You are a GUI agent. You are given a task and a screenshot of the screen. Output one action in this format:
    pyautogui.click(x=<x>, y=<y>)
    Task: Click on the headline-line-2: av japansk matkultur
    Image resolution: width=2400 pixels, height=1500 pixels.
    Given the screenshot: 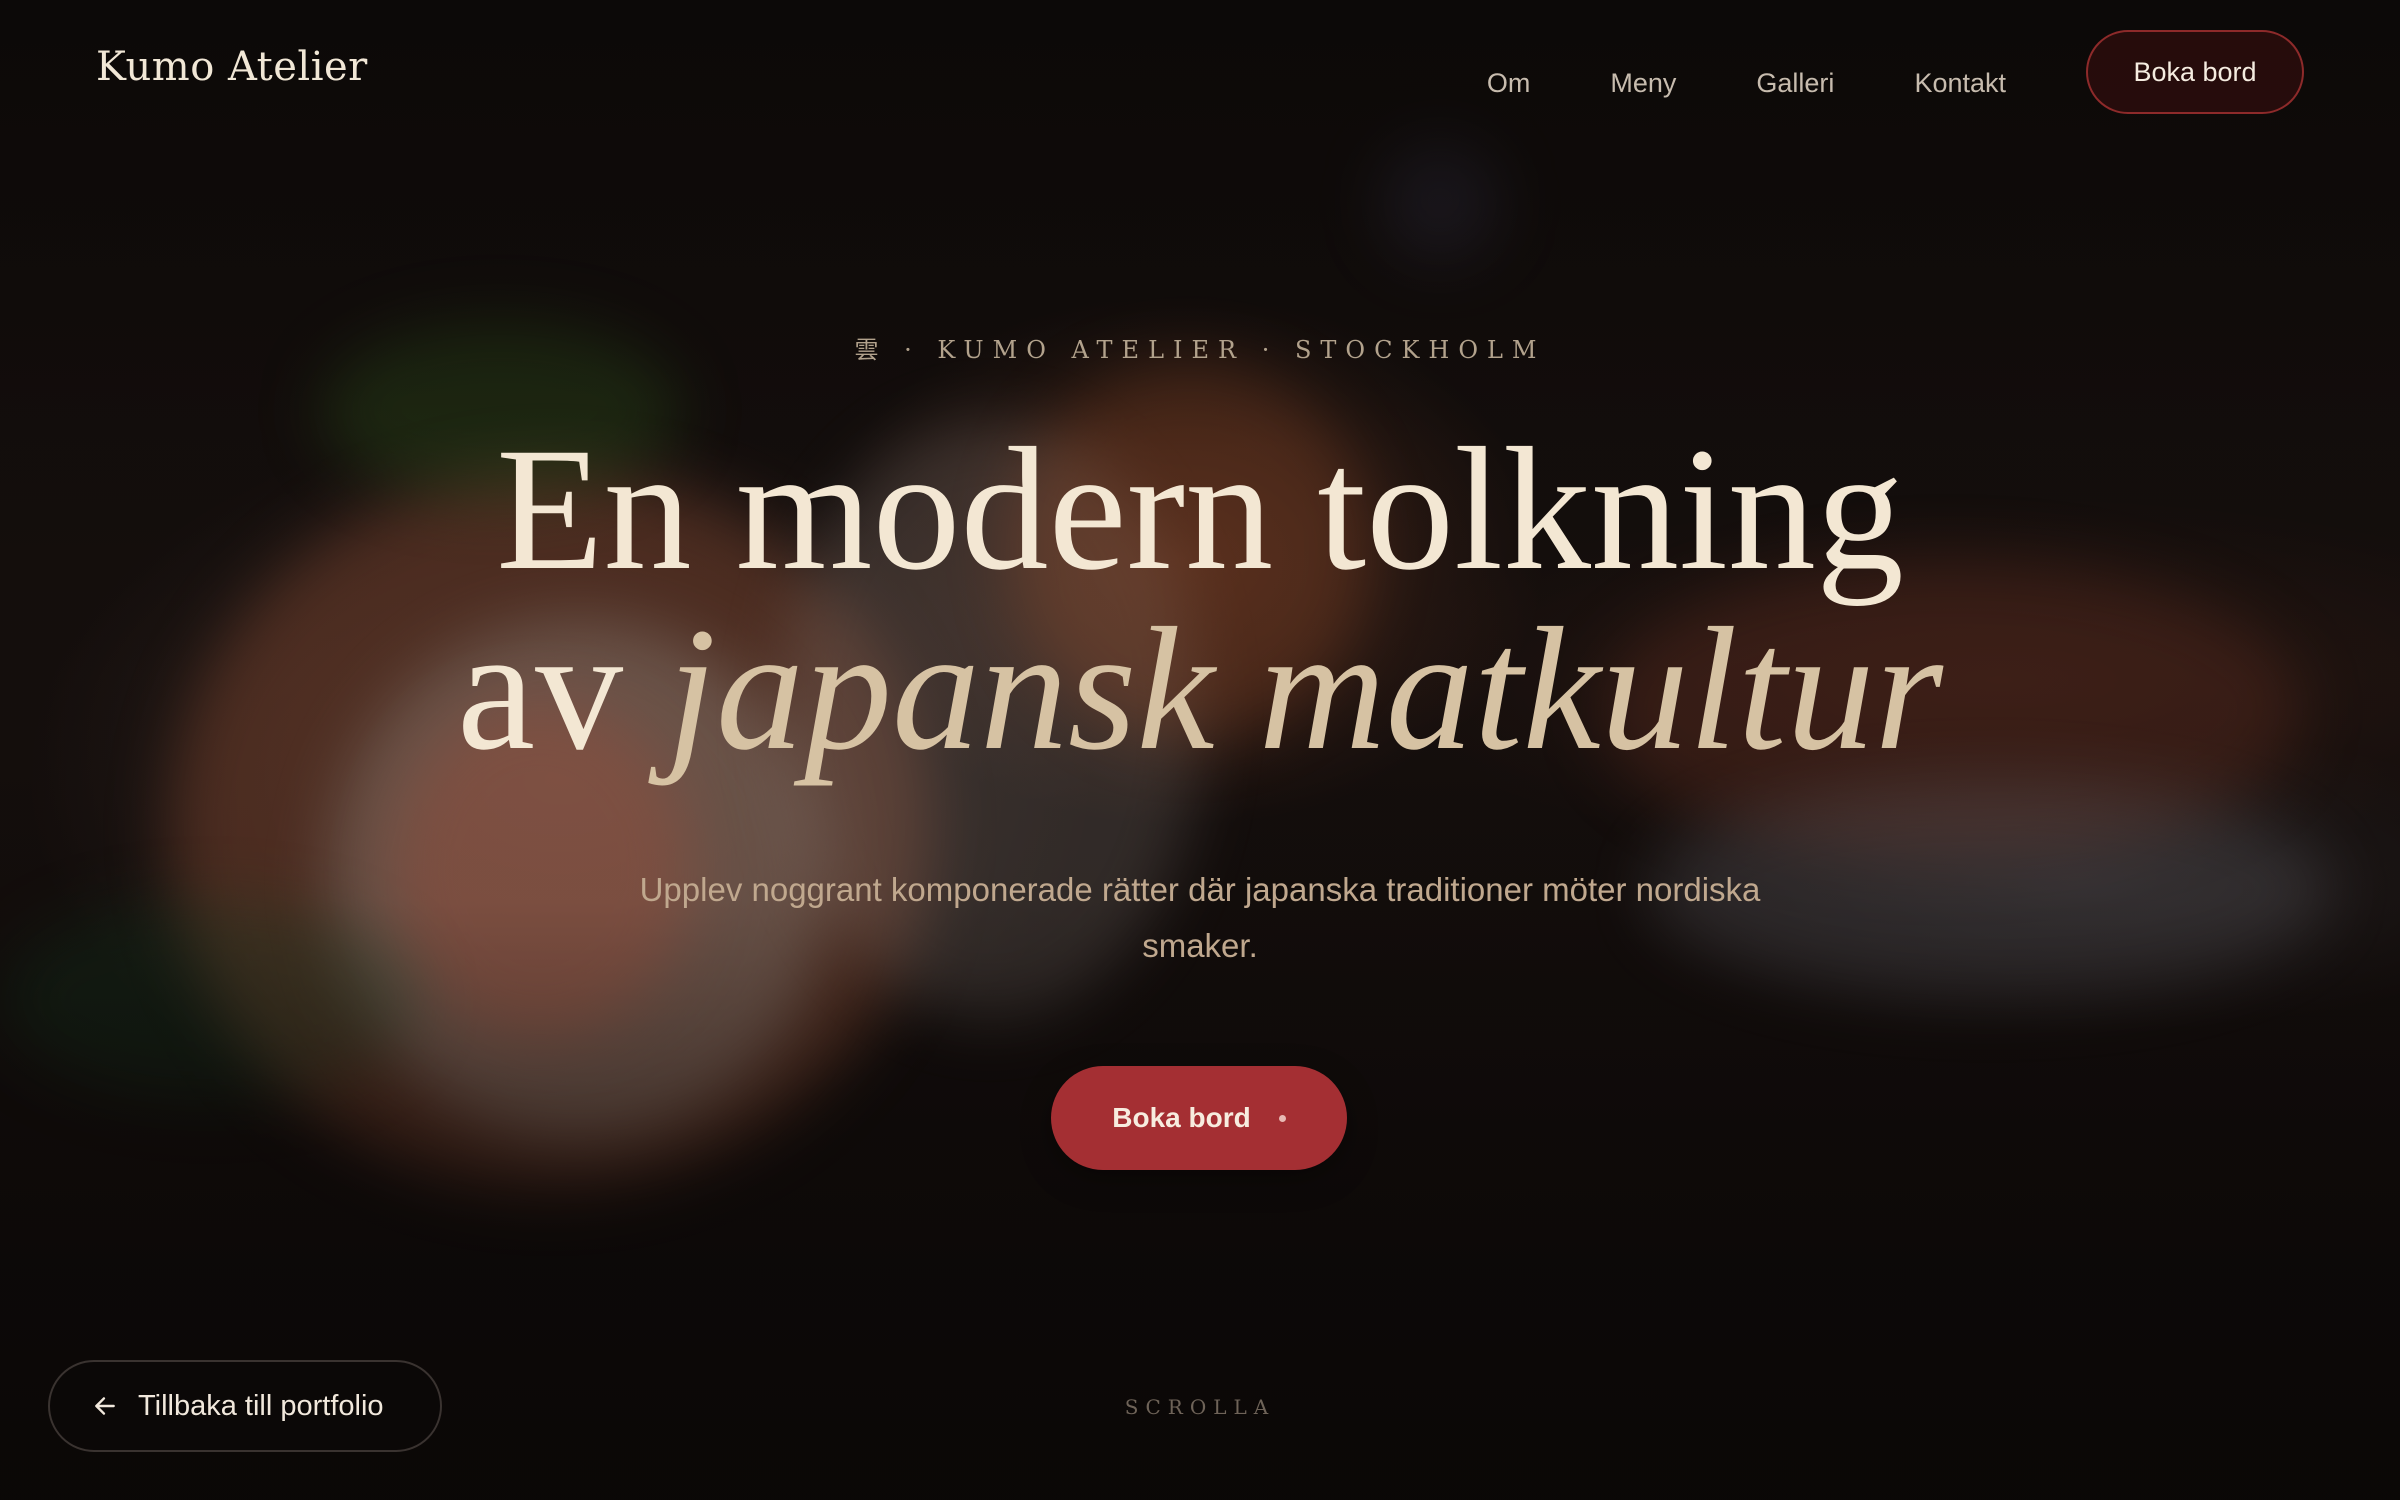 What is the action you would take?
    pyautogui.click(x=1200, y=690)
    